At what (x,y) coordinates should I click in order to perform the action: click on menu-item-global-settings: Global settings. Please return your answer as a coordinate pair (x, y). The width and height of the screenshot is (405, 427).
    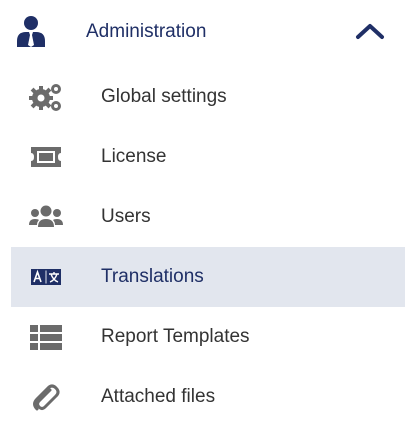
    Looking at the image, I should click on (208, 97).